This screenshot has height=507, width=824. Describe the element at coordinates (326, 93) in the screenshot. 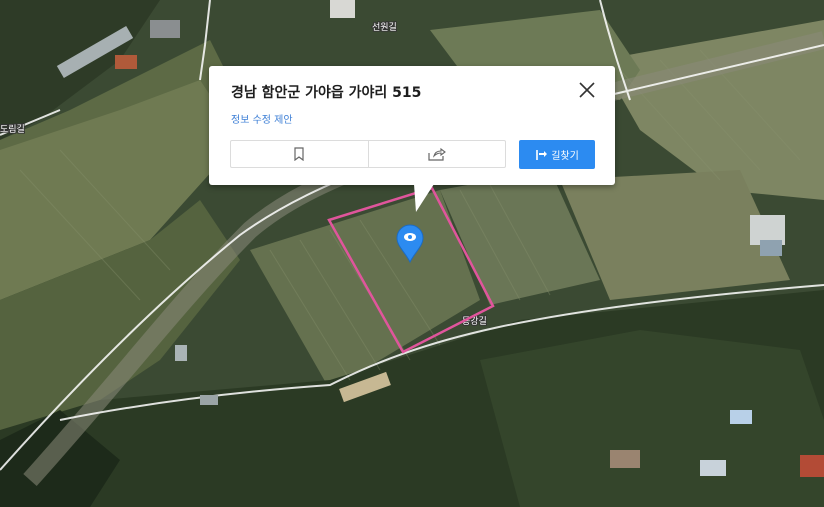

I see `address-title: 경남 함안군 가야읍 가야리 515` at that location.